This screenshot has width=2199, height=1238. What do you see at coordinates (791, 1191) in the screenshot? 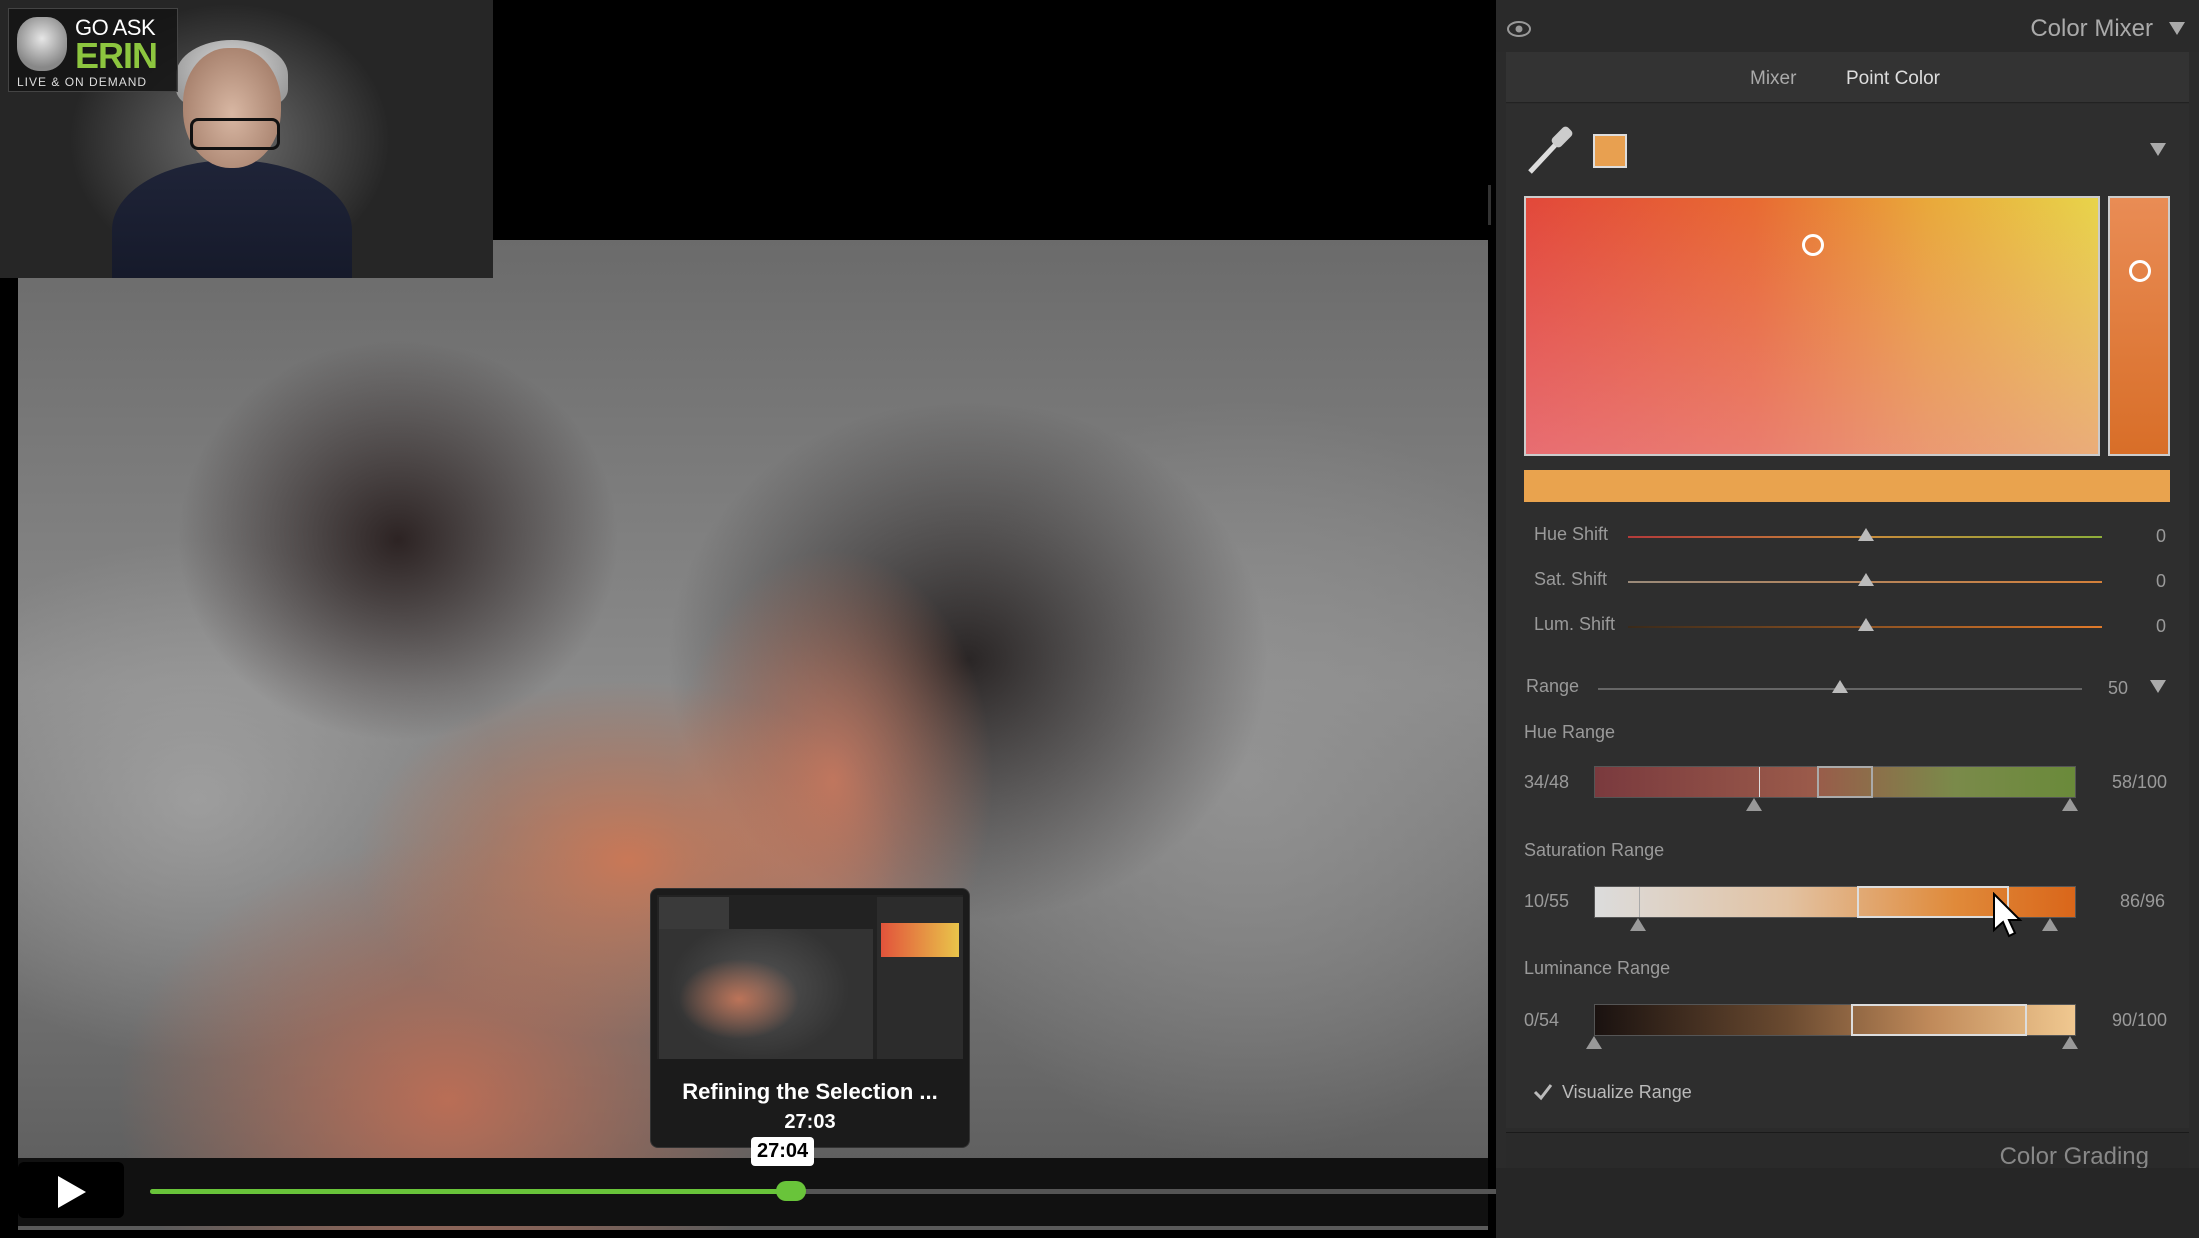
I see `progress-handle` at bounding box center [791, 1191].